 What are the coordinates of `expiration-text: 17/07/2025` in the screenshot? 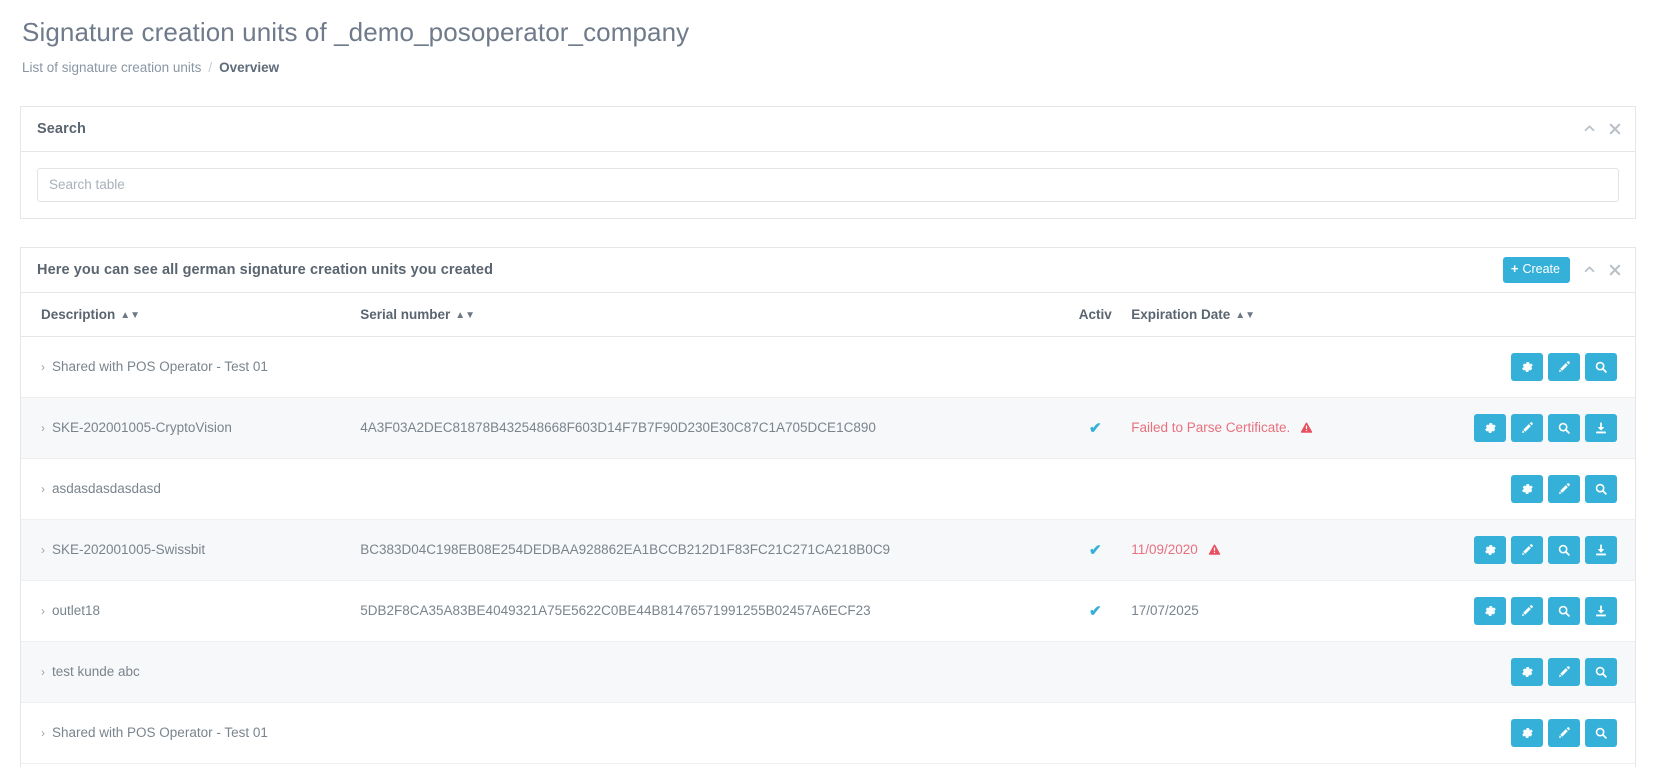 It's located at (1165, 611).